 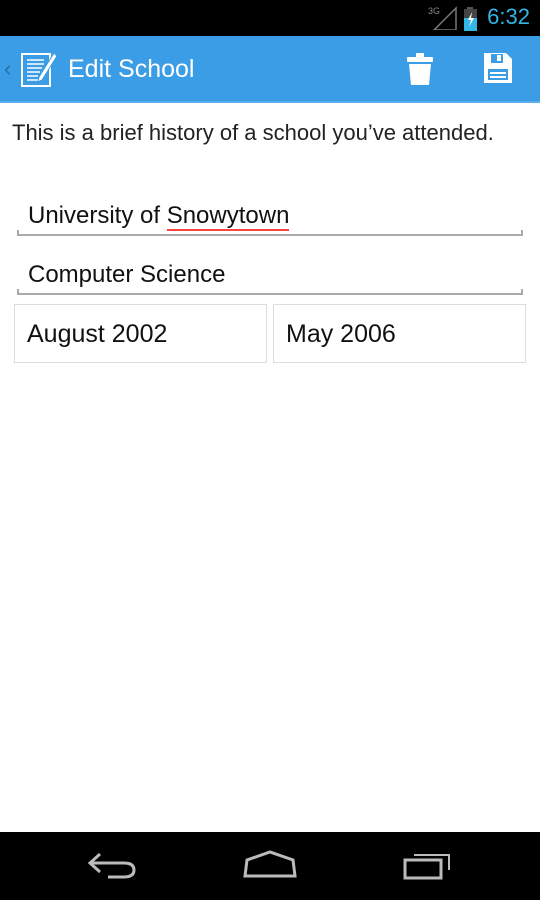 I want to click on save-button, so click(x=498, y=69).